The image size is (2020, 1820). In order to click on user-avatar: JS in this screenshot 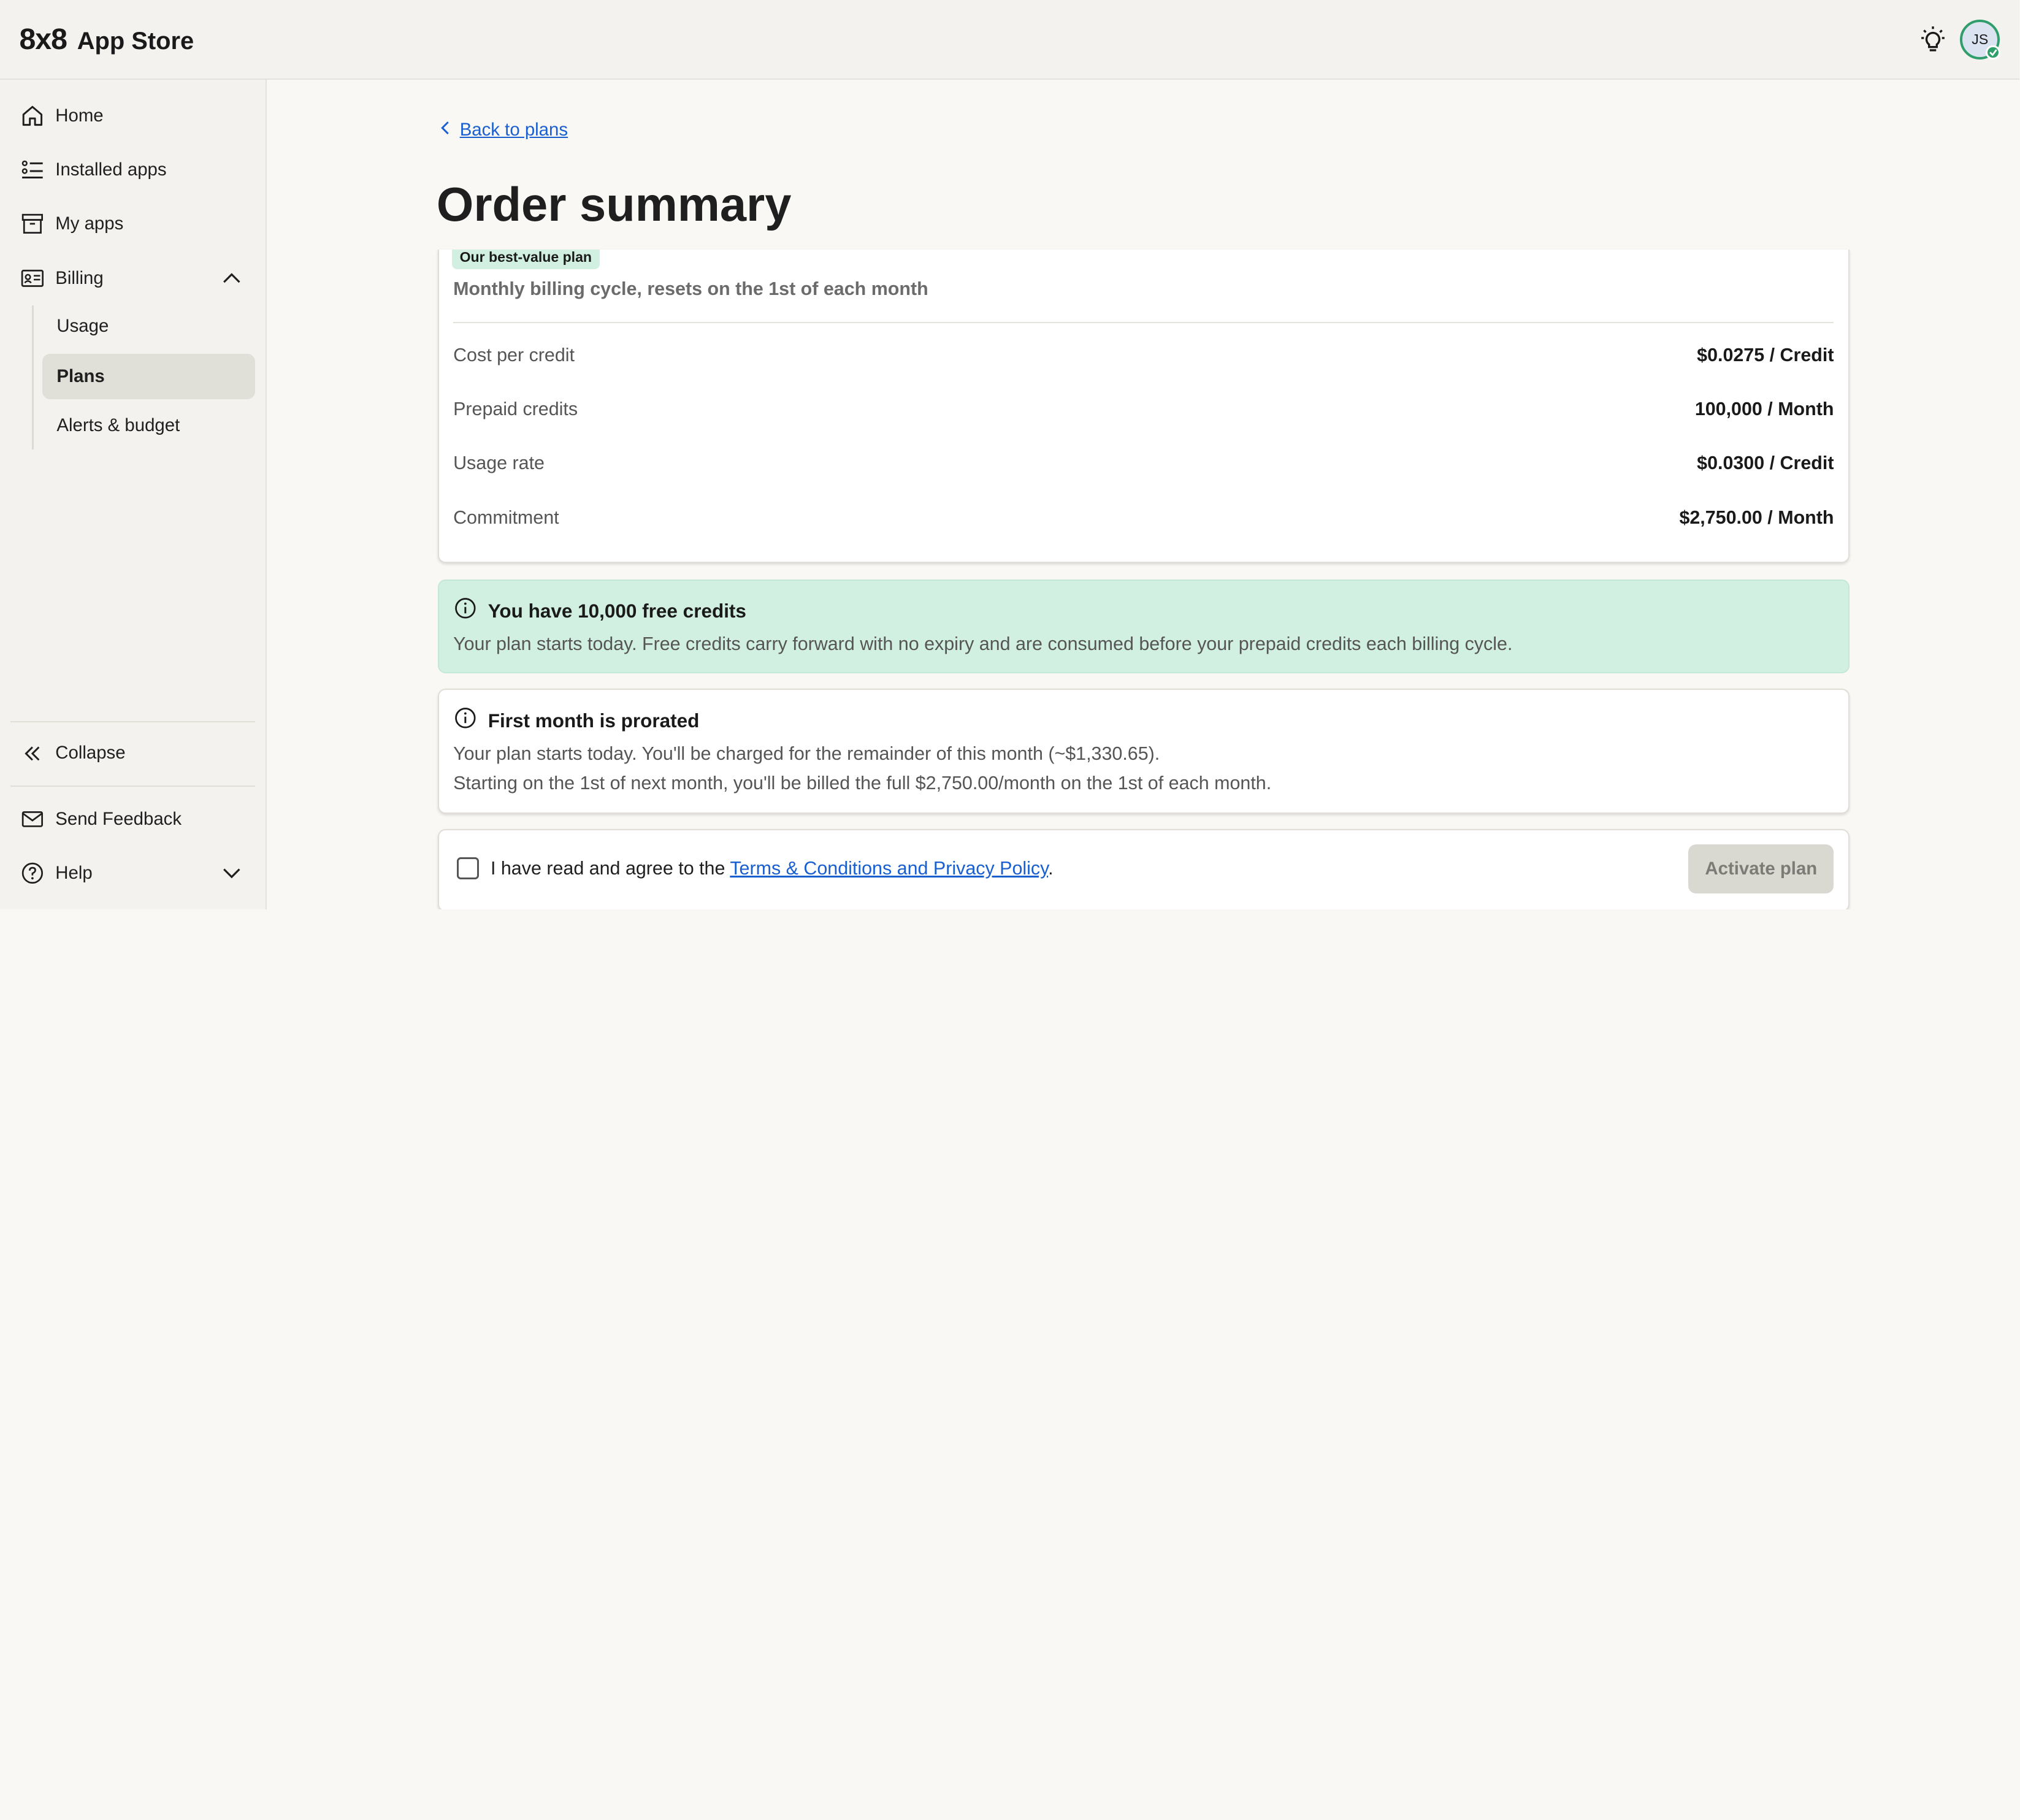, I will do `click(1980, 39)`.